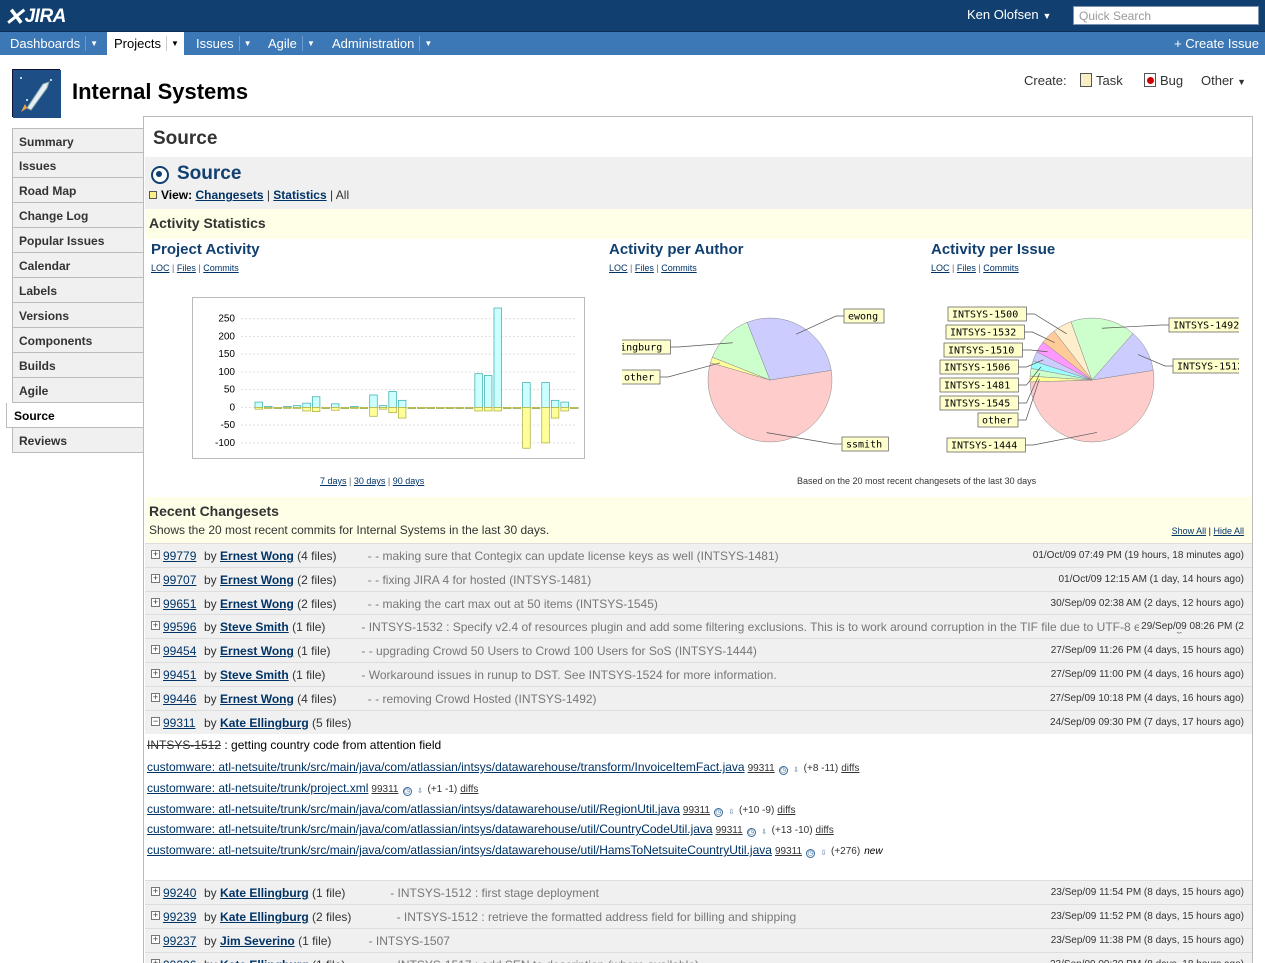 This screenshot has height=963, width=1265. What do you see at coordinates (78, 215) in the screenshot?
I see `sidebar-item-change-log: Change Log` at bounding box center [78, 215].